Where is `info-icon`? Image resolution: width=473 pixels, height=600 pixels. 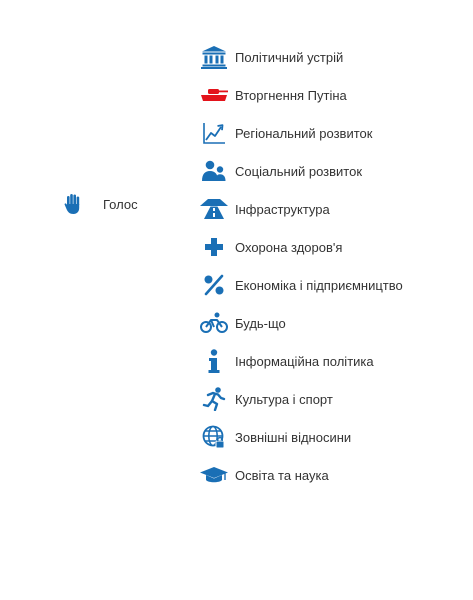
info-icon is located at coordinates (214, 361).